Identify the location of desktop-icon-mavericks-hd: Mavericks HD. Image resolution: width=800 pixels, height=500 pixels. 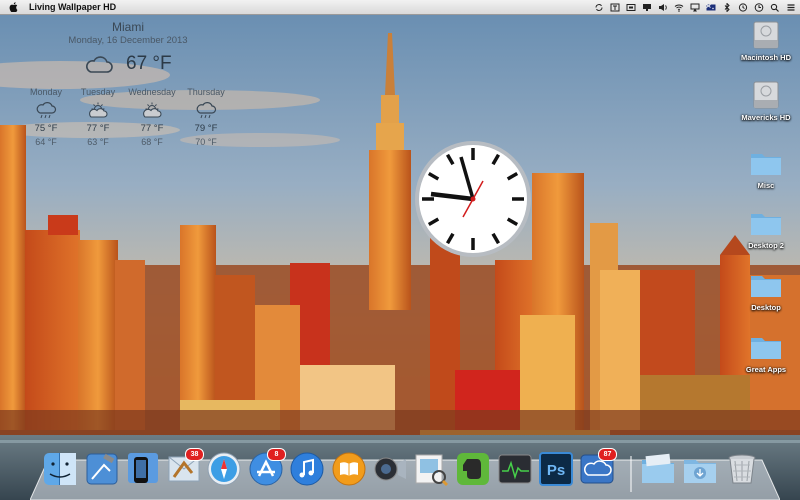
(766, 100).